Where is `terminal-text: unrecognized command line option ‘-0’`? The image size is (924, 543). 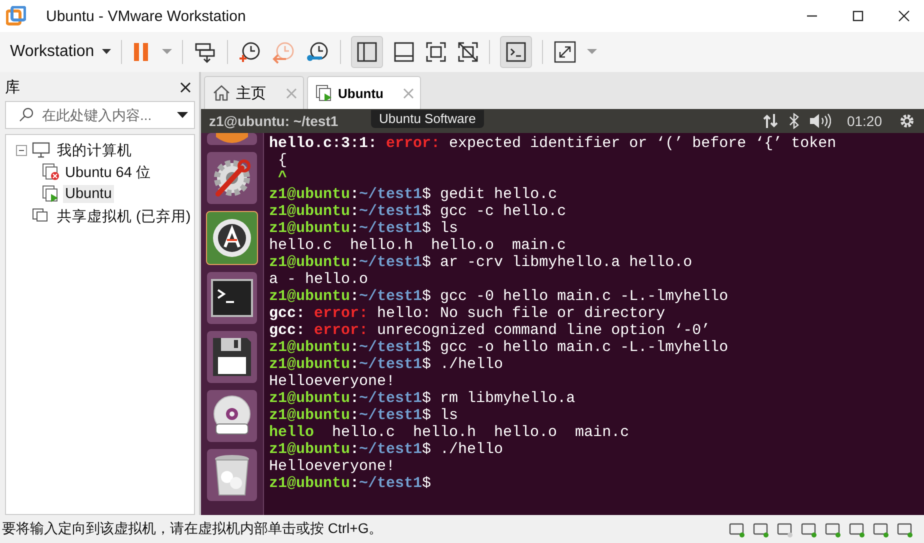
terminal-text: unrecognized command line option ‘-0’ is located at coordinates (543, 330).